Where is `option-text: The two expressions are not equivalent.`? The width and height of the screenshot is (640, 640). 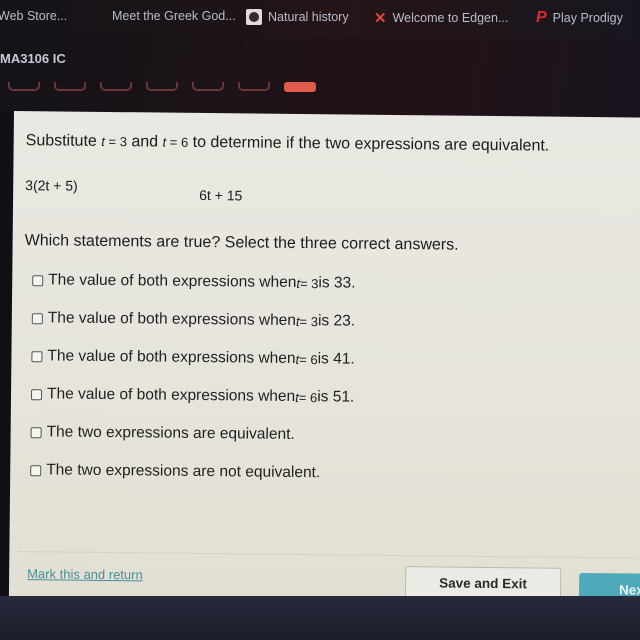 option-text: The two expressions are not equivalent. is located at coordinates (183, 471).